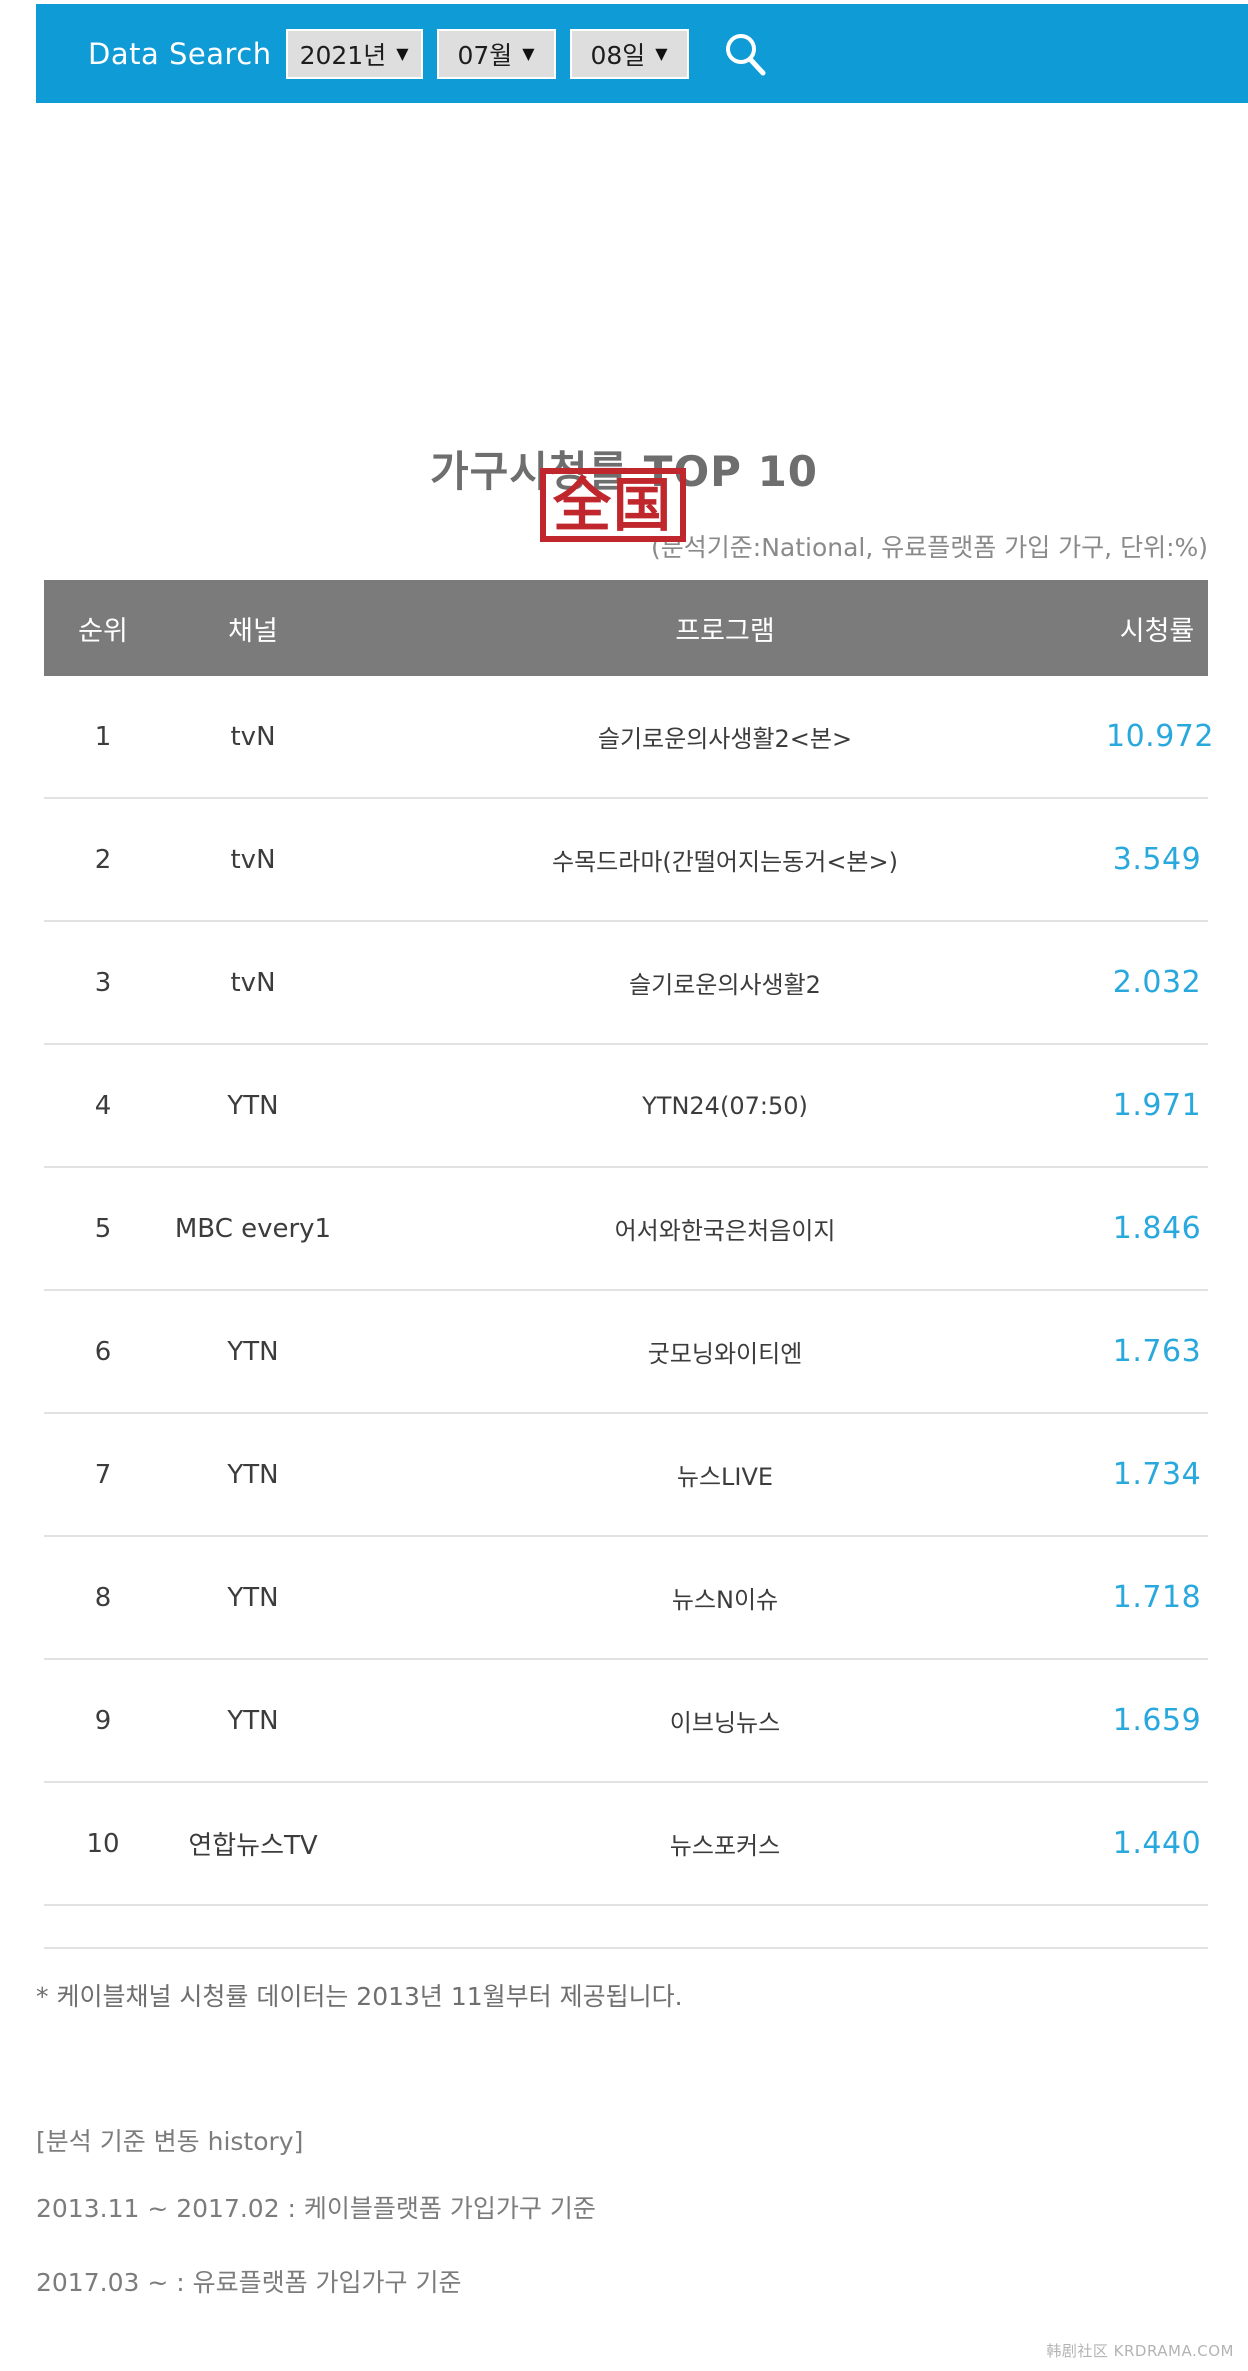  Describe the element at coordinates (626, 1598) in the screenshot. I see `table-row: 8 YTN 뉴스N이슈 1.718` at that location.